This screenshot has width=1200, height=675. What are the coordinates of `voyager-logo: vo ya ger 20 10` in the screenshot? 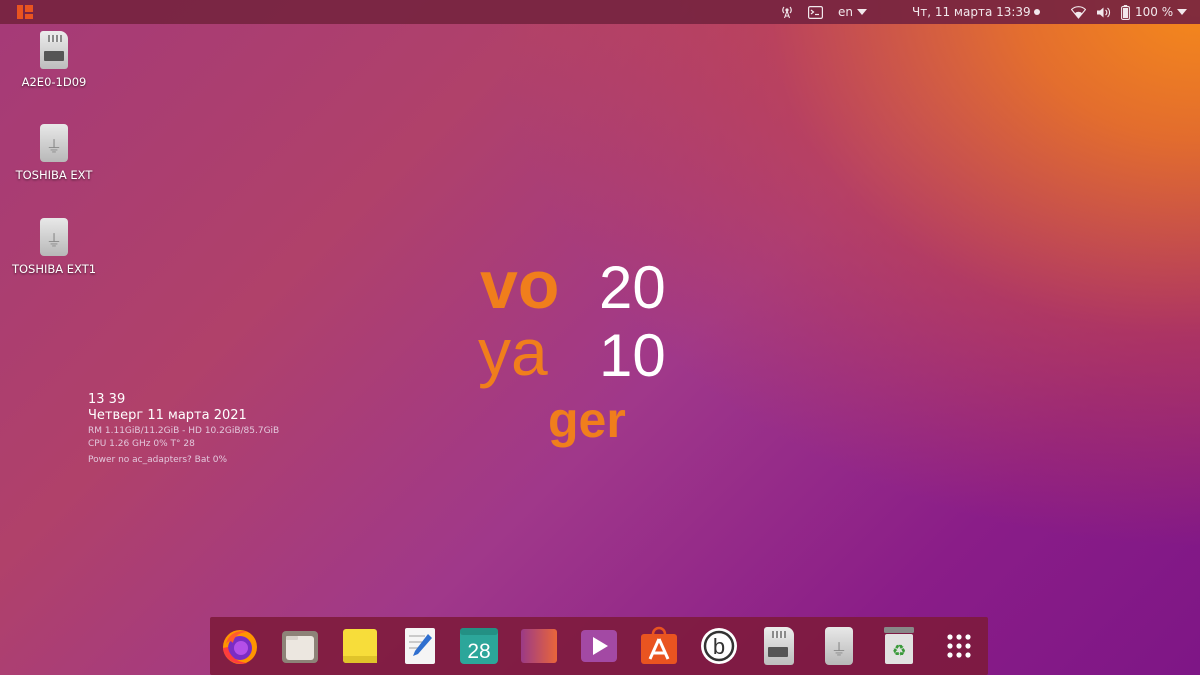 It's located at (572, 350).